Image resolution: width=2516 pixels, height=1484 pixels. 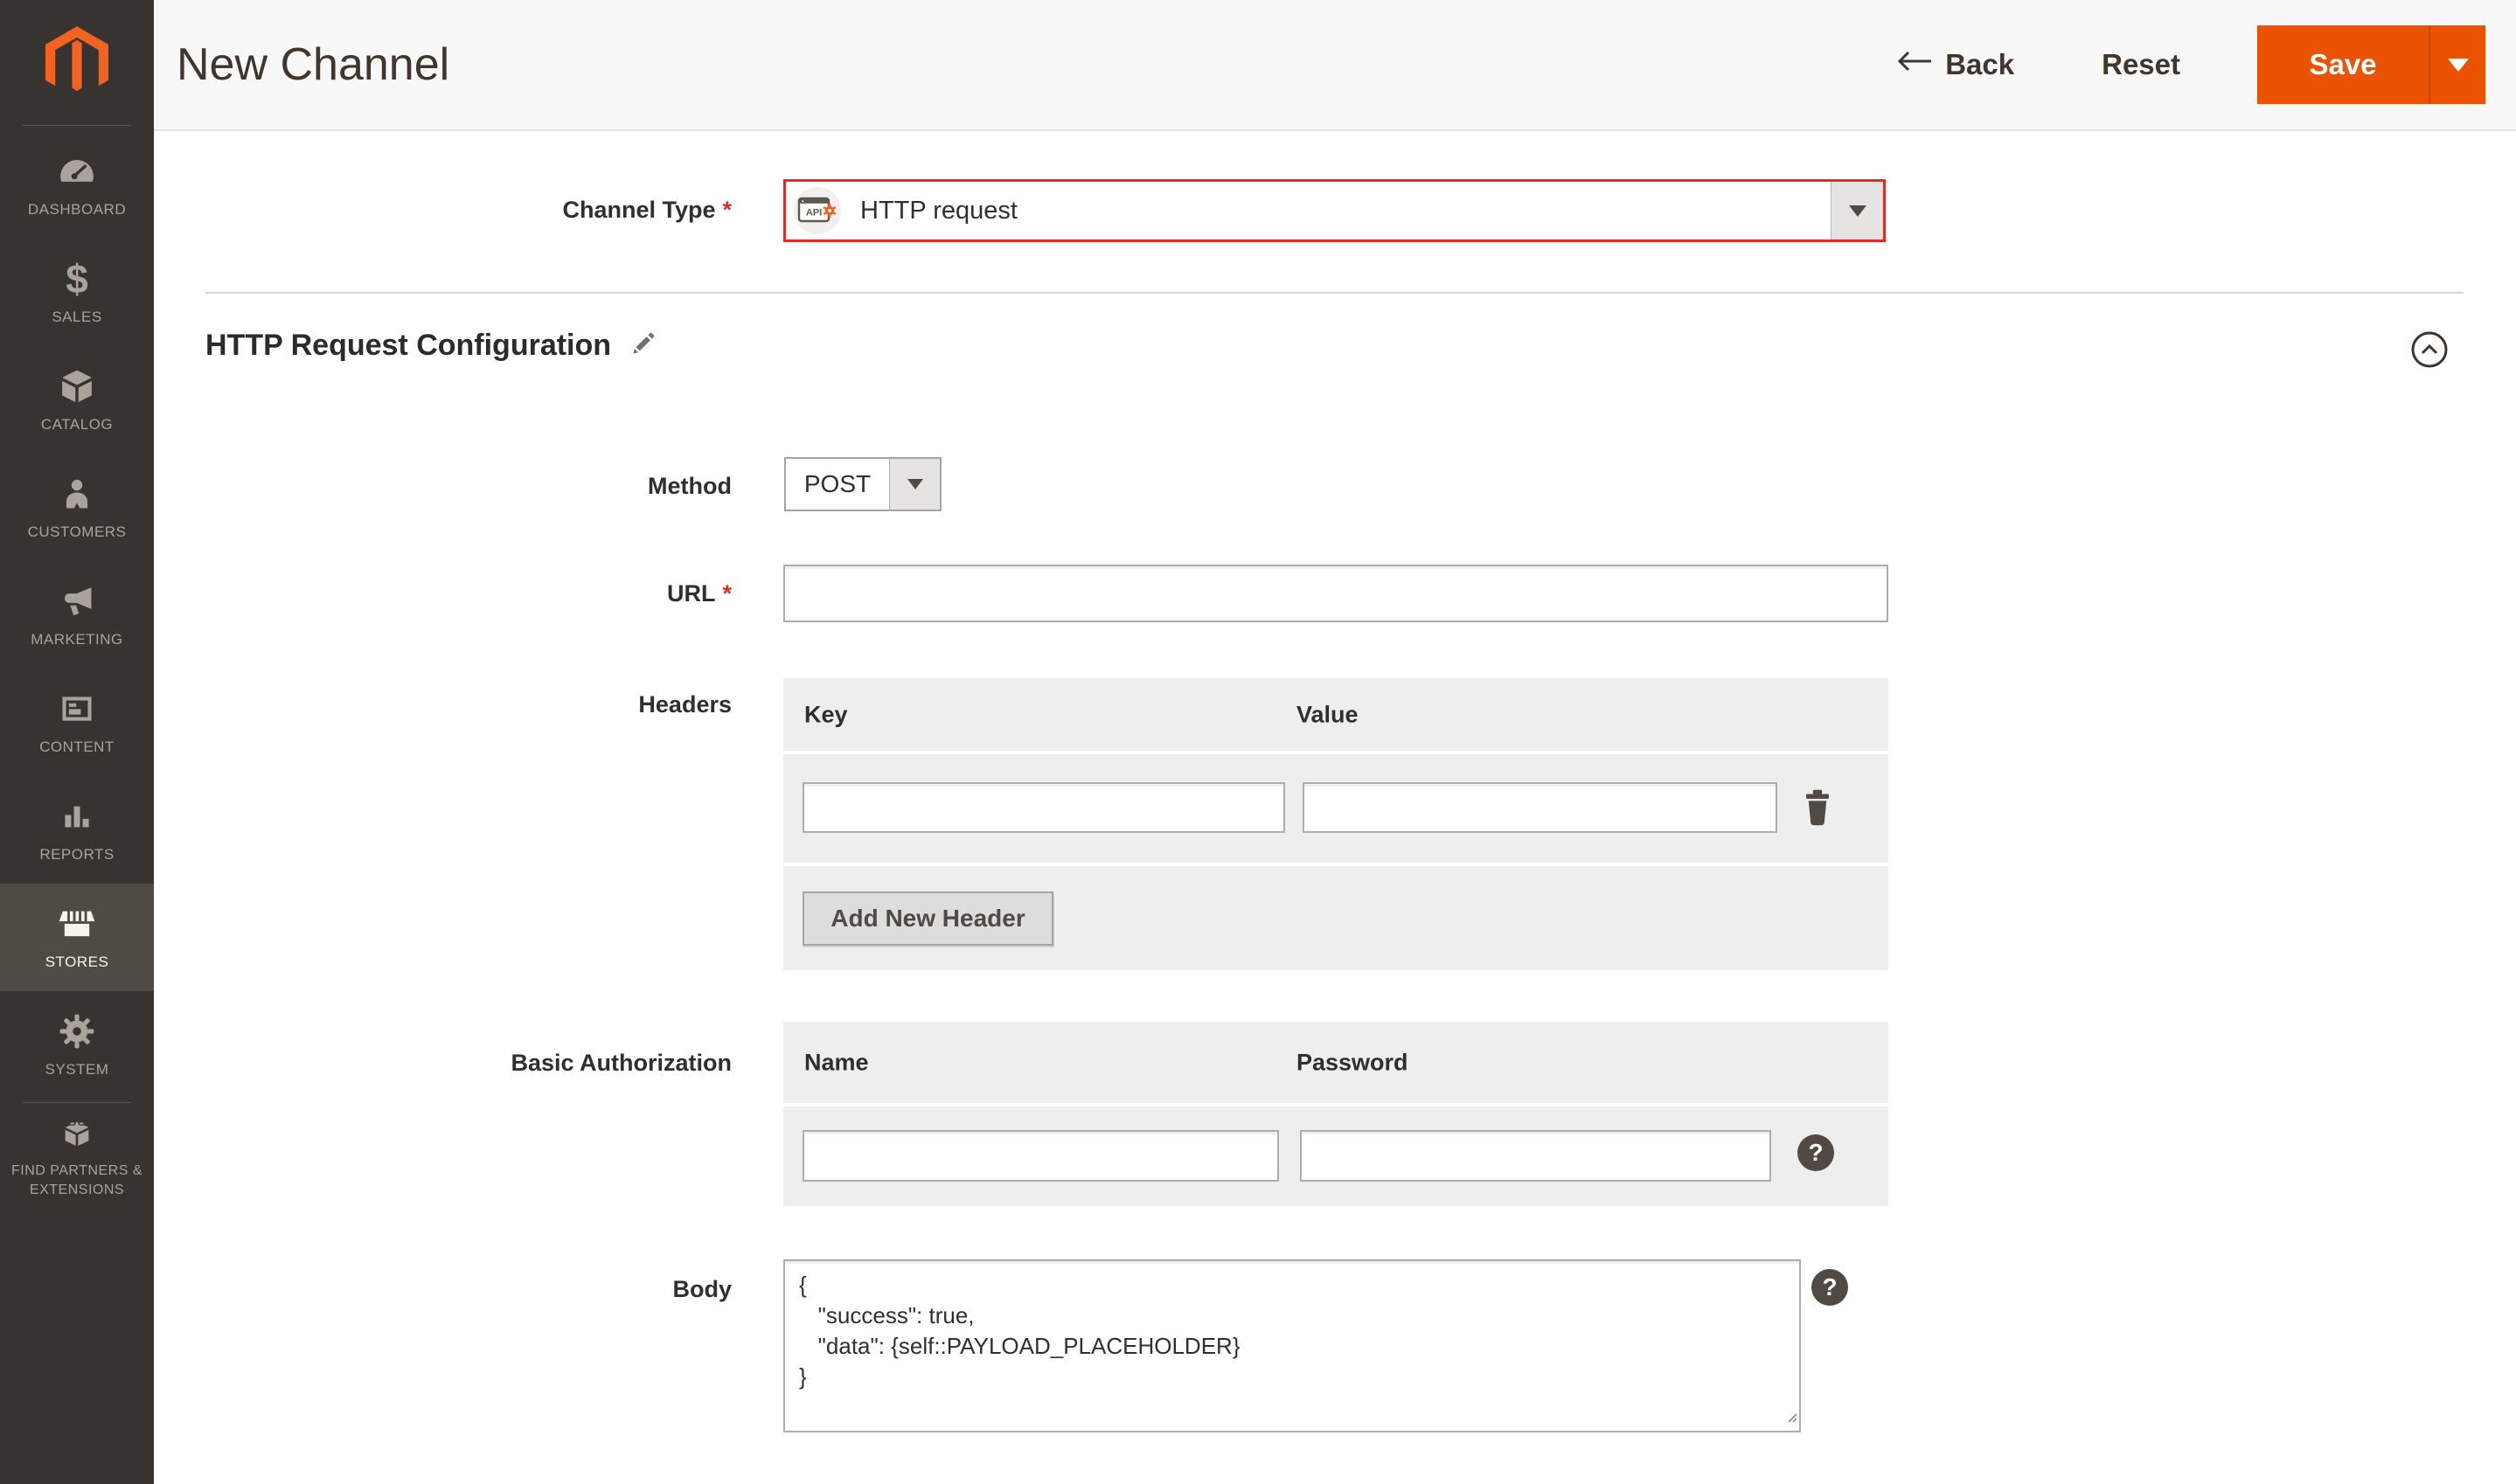 I want to click on sidebar-item-system: SYSTEM, so click(x=77, y=1045).